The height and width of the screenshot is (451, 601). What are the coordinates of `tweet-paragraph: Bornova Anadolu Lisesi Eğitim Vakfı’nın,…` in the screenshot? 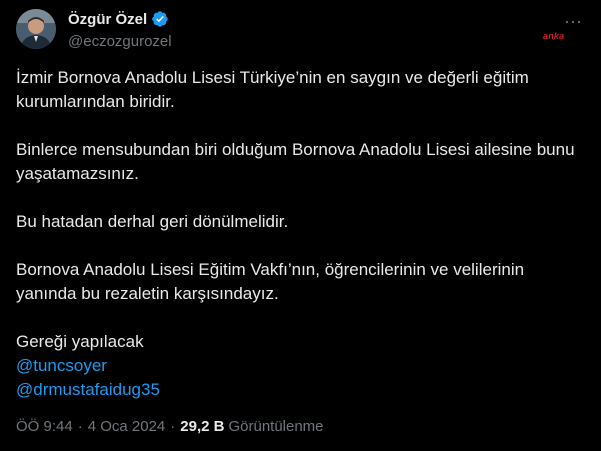 It's located at (270, 281).